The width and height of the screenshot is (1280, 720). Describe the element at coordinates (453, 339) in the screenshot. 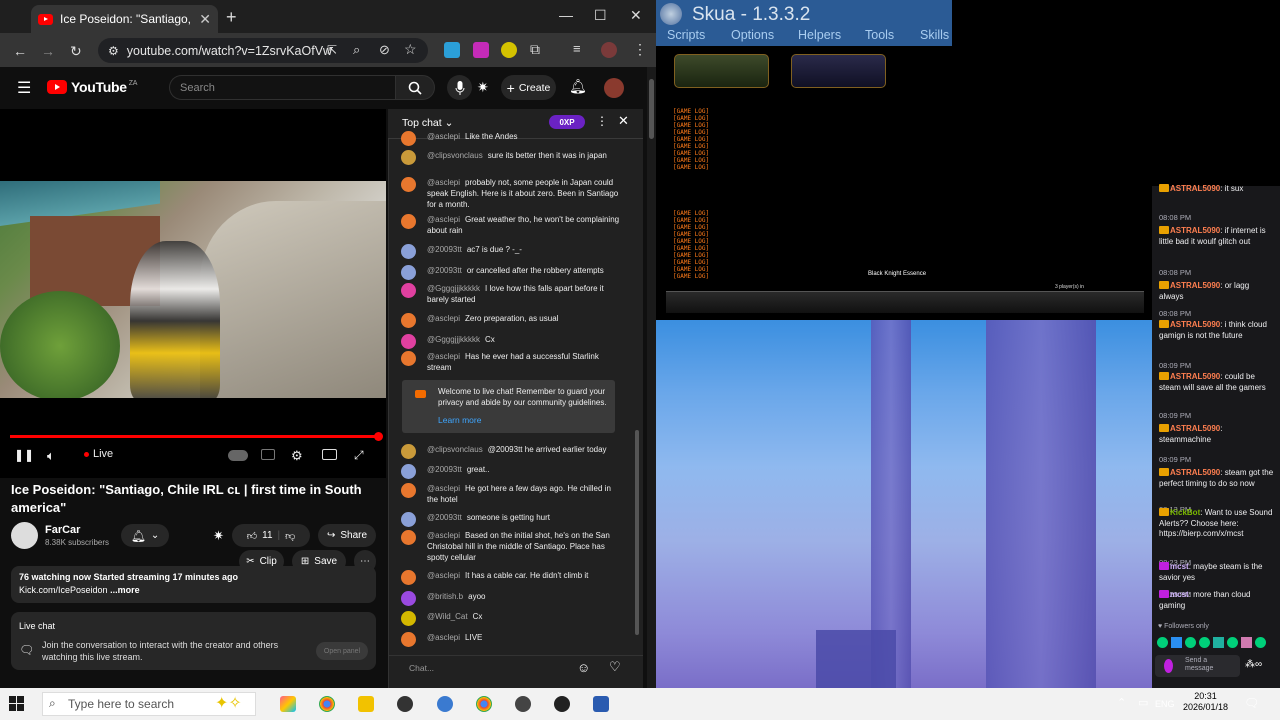

I see `chat-username: @Ggggjjjkkkkk` at that location.